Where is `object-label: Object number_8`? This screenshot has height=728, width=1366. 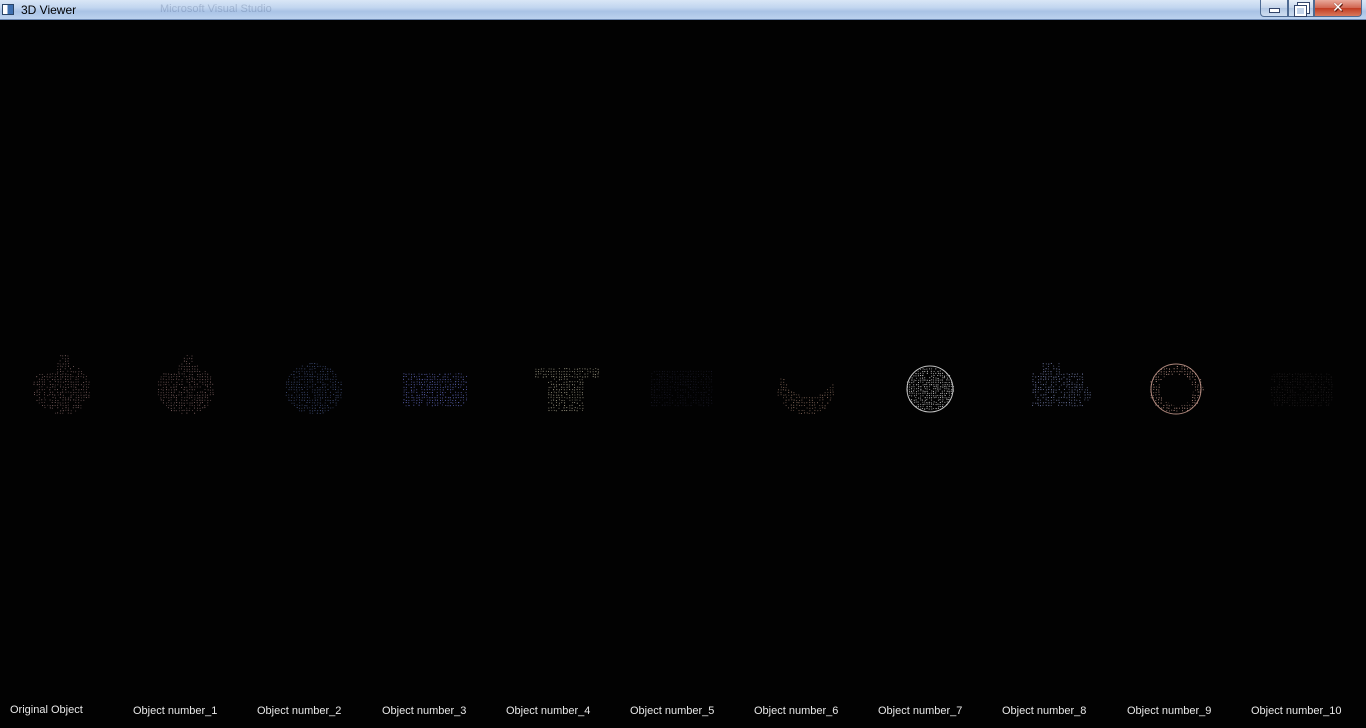
object-label: Object number_8 is located at coordinates (1044, 711).